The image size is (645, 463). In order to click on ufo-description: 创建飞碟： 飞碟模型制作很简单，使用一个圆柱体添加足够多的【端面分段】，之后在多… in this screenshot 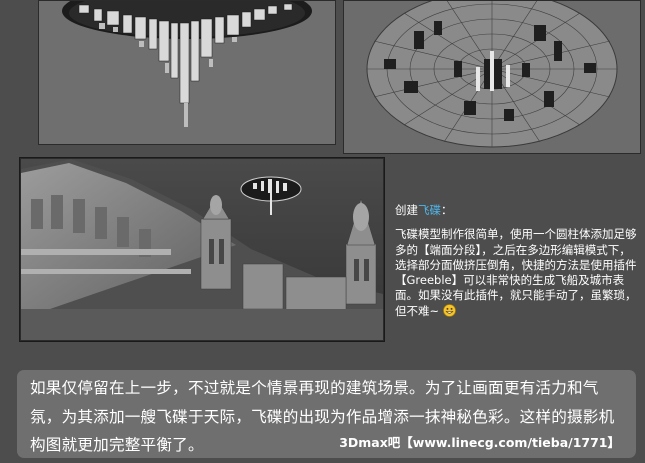, I will do `click(517, 261)`.